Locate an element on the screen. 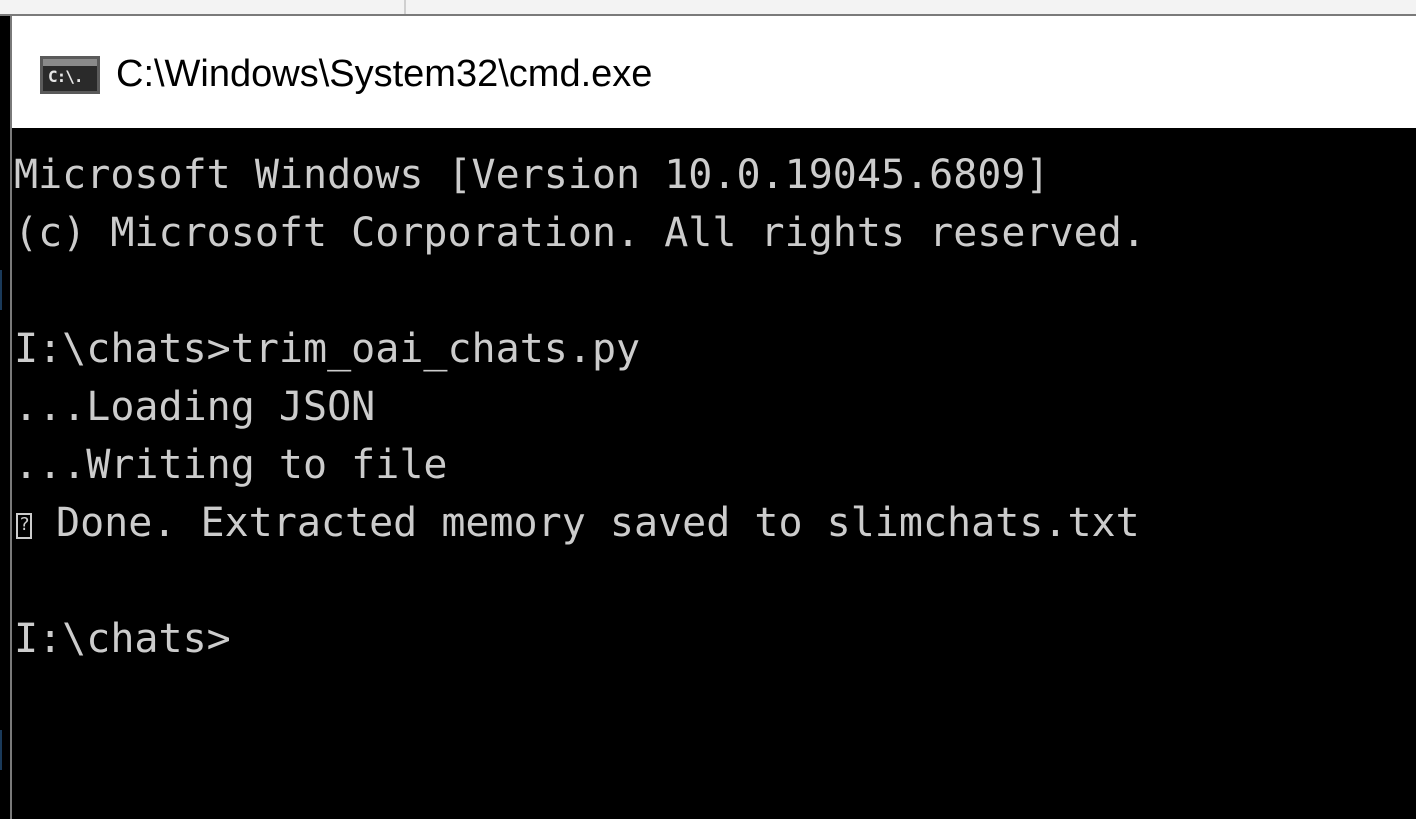 The height and width of the screenshot is (819, 1416). cmd-icon: C:\. is located at coordinates (70, 75).